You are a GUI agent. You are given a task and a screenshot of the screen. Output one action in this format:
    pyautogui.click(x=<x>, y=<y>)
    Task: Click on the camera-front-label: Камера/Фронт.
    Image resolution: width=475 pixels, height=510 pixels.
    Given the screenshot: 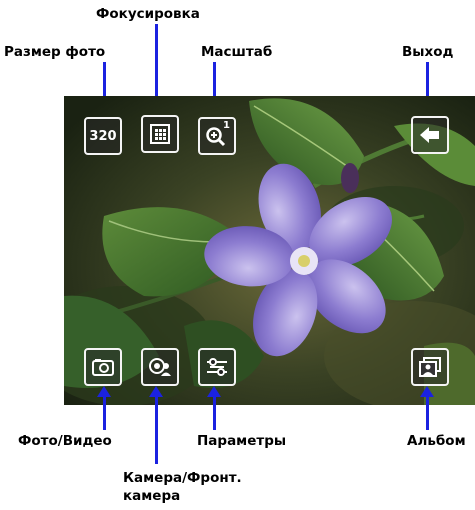 What is the action you would take?
    pyautogui.click(x=182, y=478)
    